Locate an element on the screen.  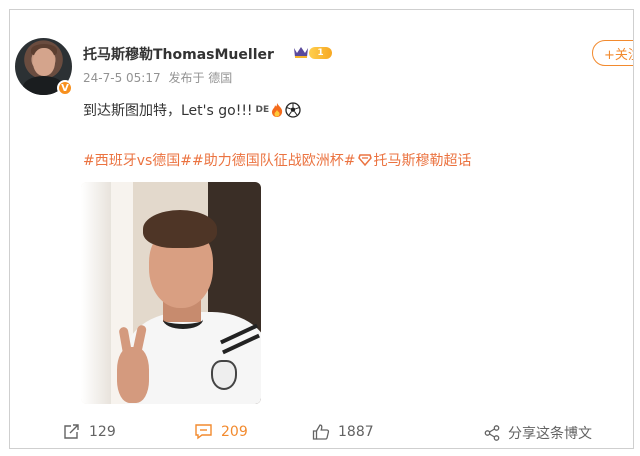
hashtag-links: #西班牙vs德国##助力德国队征战欧洲杯# is located at coordinates (219, 160).